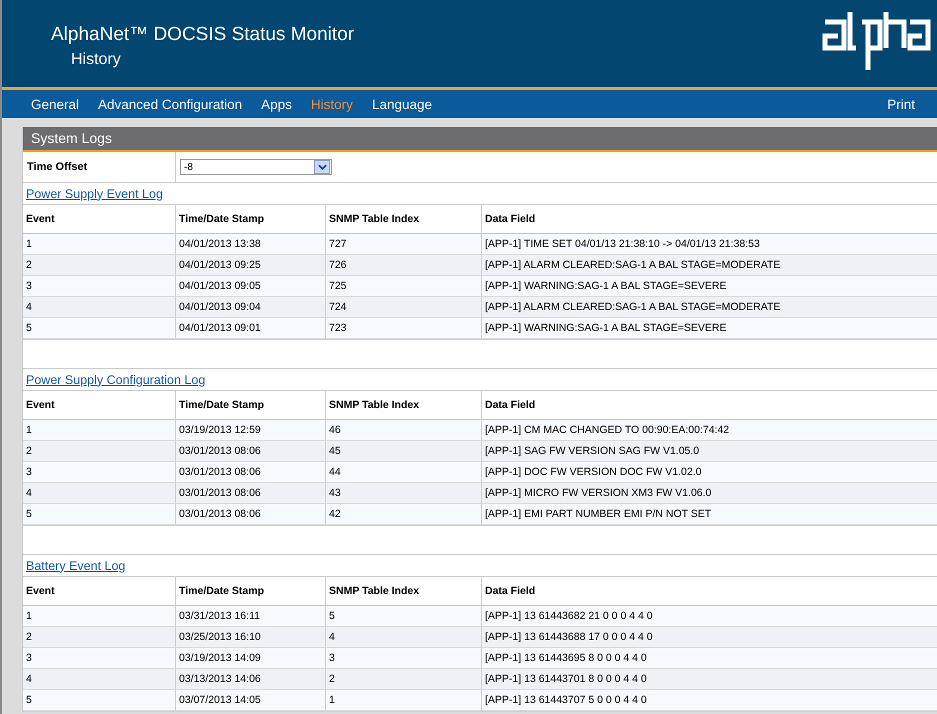 This screenshot has height=714, width=937. What do you see at coordinates (709, 658) in the screenshot?
I see `table-cell: [APP-1] 13 61443695 8 0 0 0 4 4 0` at bounding box center [709, 658].